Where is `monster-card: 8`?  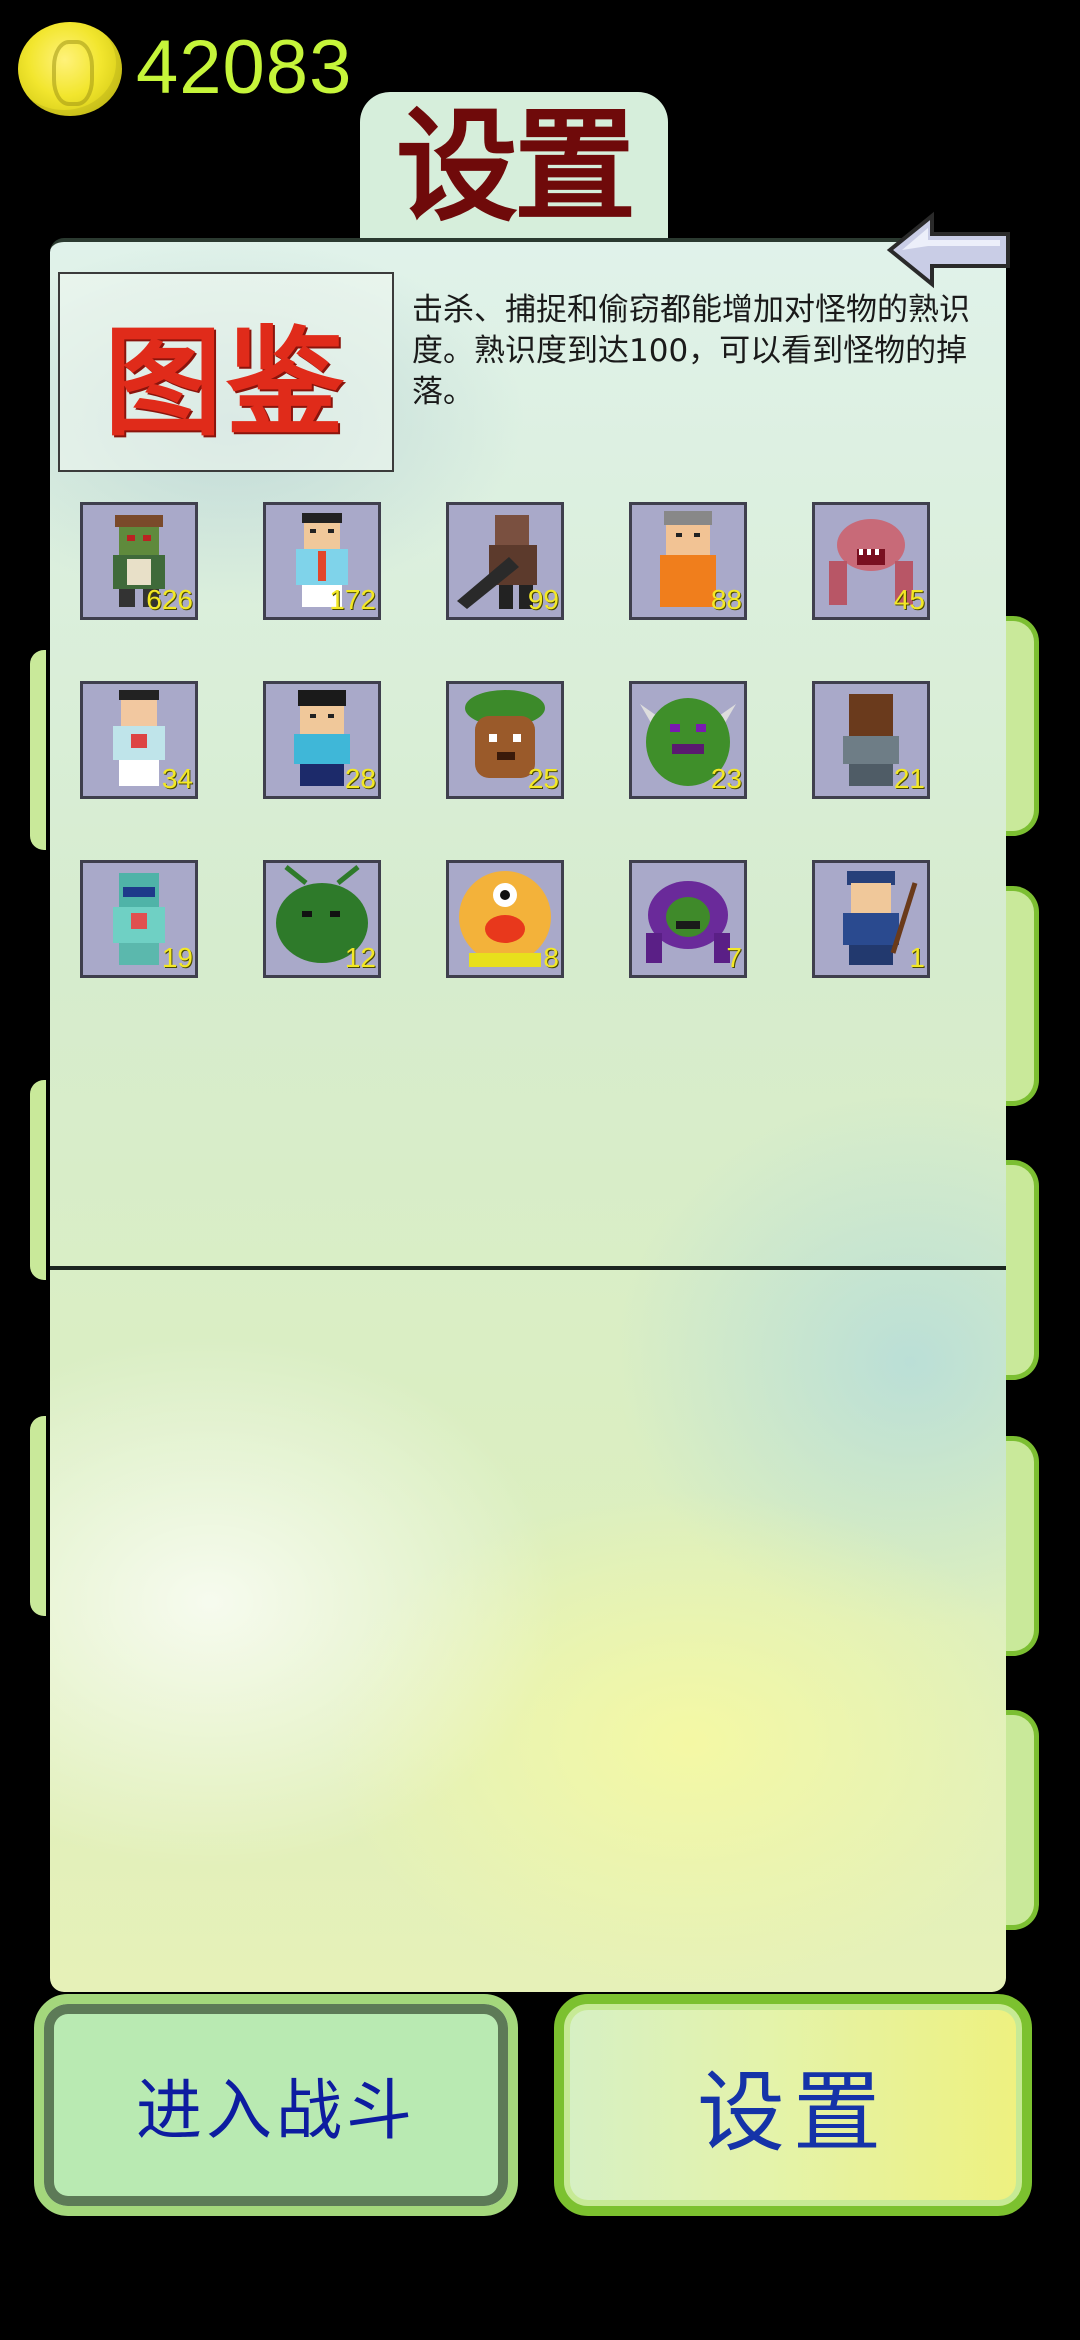 monster-card: 8 is located at coordinates (505, 919).